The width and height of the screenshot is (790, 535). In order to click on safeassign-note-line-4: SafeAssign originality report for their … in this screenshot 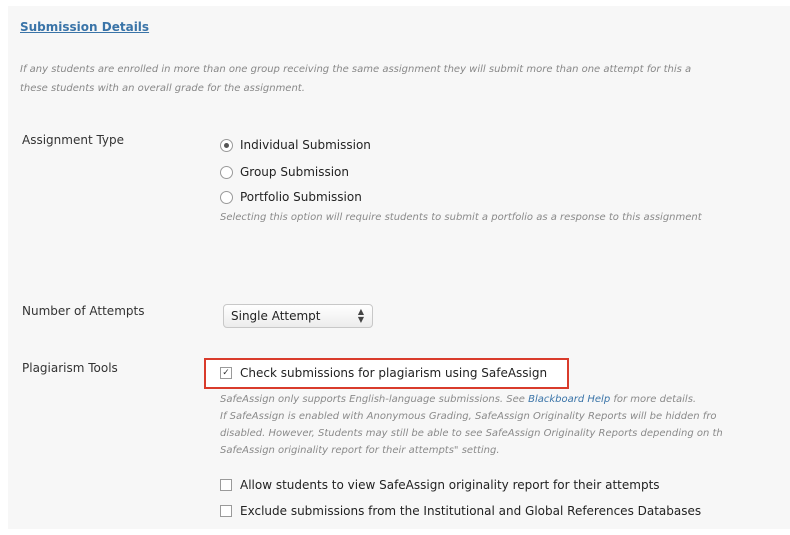, I will do `click(360, 450)`.